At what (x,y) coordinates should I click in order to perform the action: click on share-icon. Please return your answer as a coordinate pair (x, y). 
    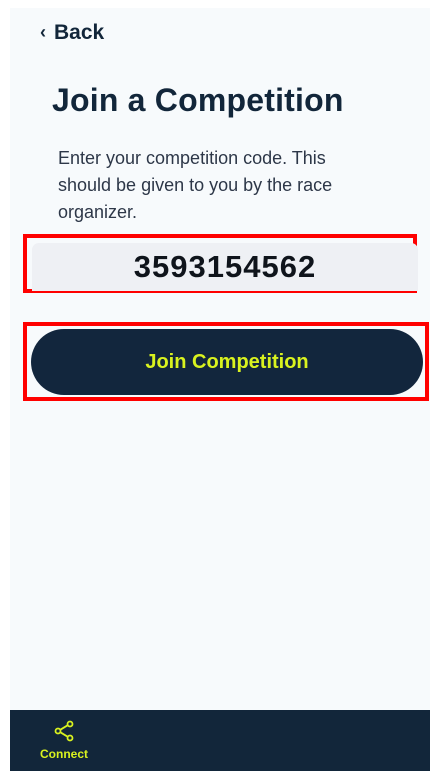
    Looking at the image, I should click on (64, 731).